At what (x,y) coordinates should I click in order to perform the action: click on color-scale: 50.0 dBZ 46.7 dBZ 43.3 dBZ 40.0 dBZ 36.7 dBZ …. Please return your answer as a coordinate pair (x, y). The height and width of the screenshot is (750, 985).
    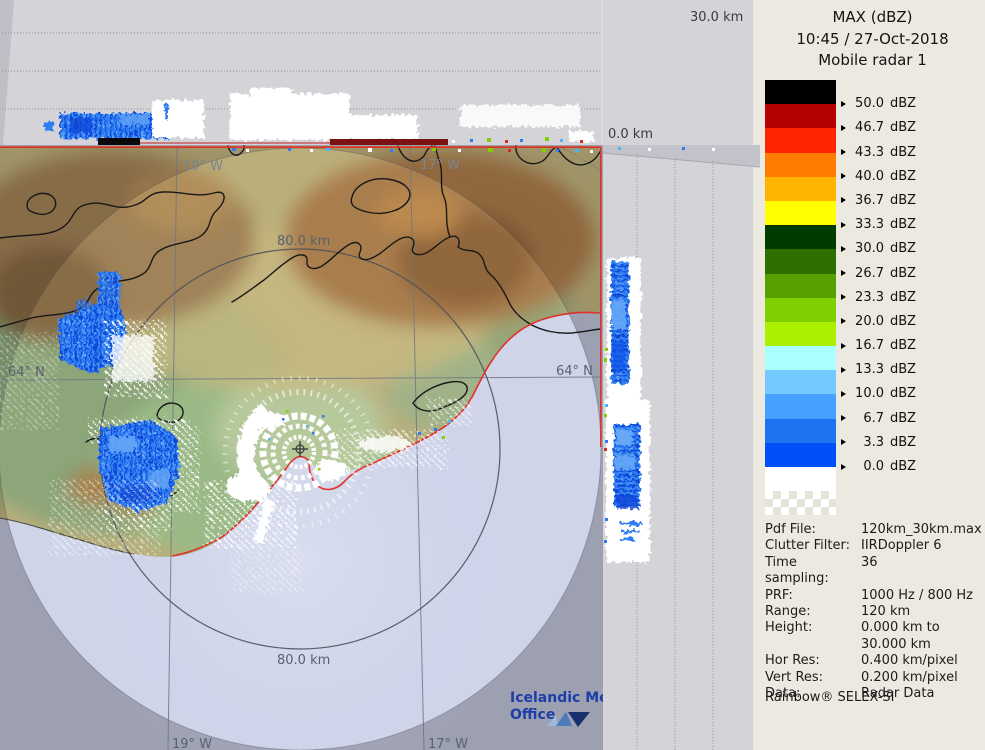
    Looking at the image, I should click on (874, 298).